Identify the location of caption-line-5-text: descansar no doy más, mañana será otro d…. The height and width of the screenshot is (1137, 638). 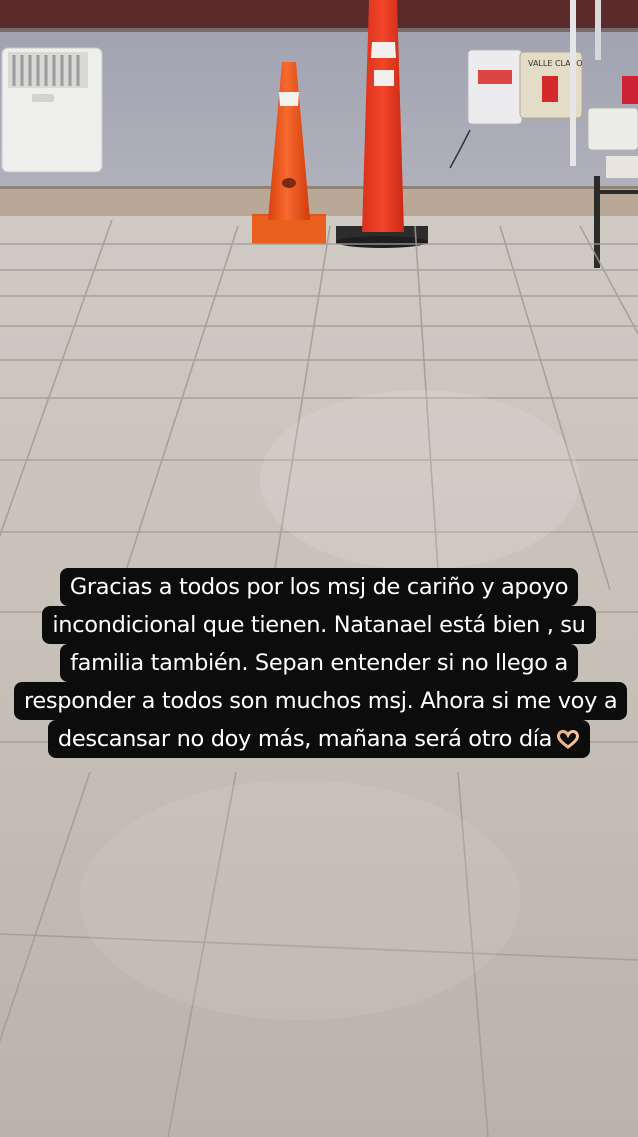
(305, 739).